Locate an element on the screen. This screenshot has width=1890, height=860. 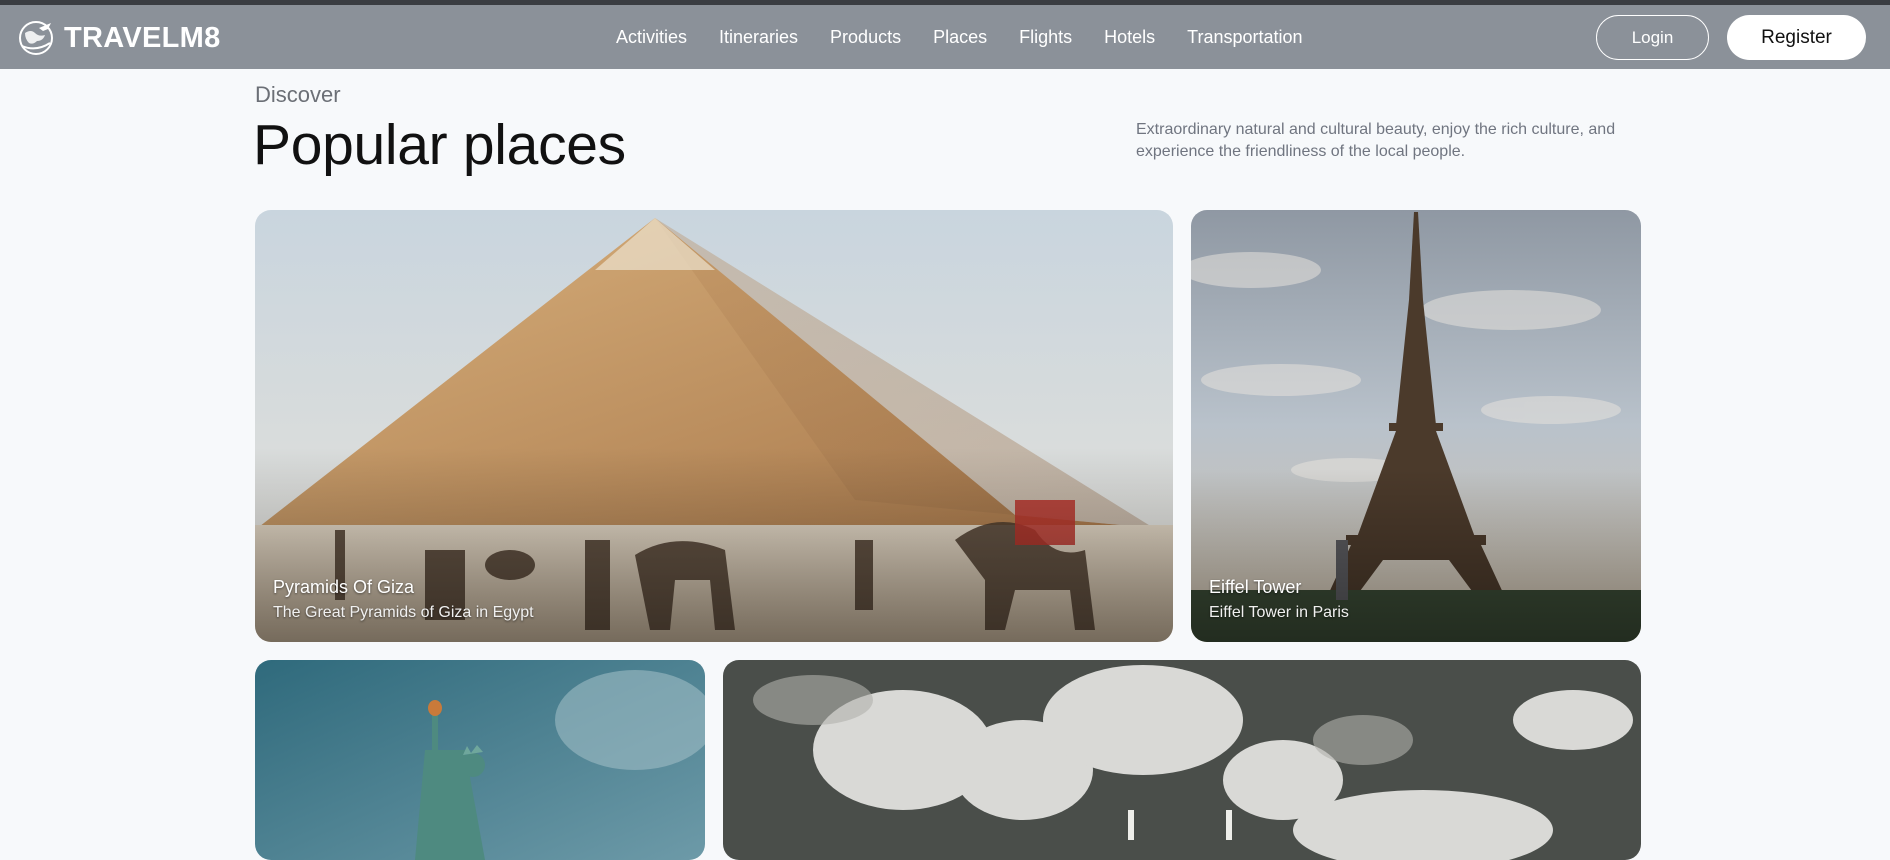
nav-link-flights: Flights is located at coordinates (1045, 37).